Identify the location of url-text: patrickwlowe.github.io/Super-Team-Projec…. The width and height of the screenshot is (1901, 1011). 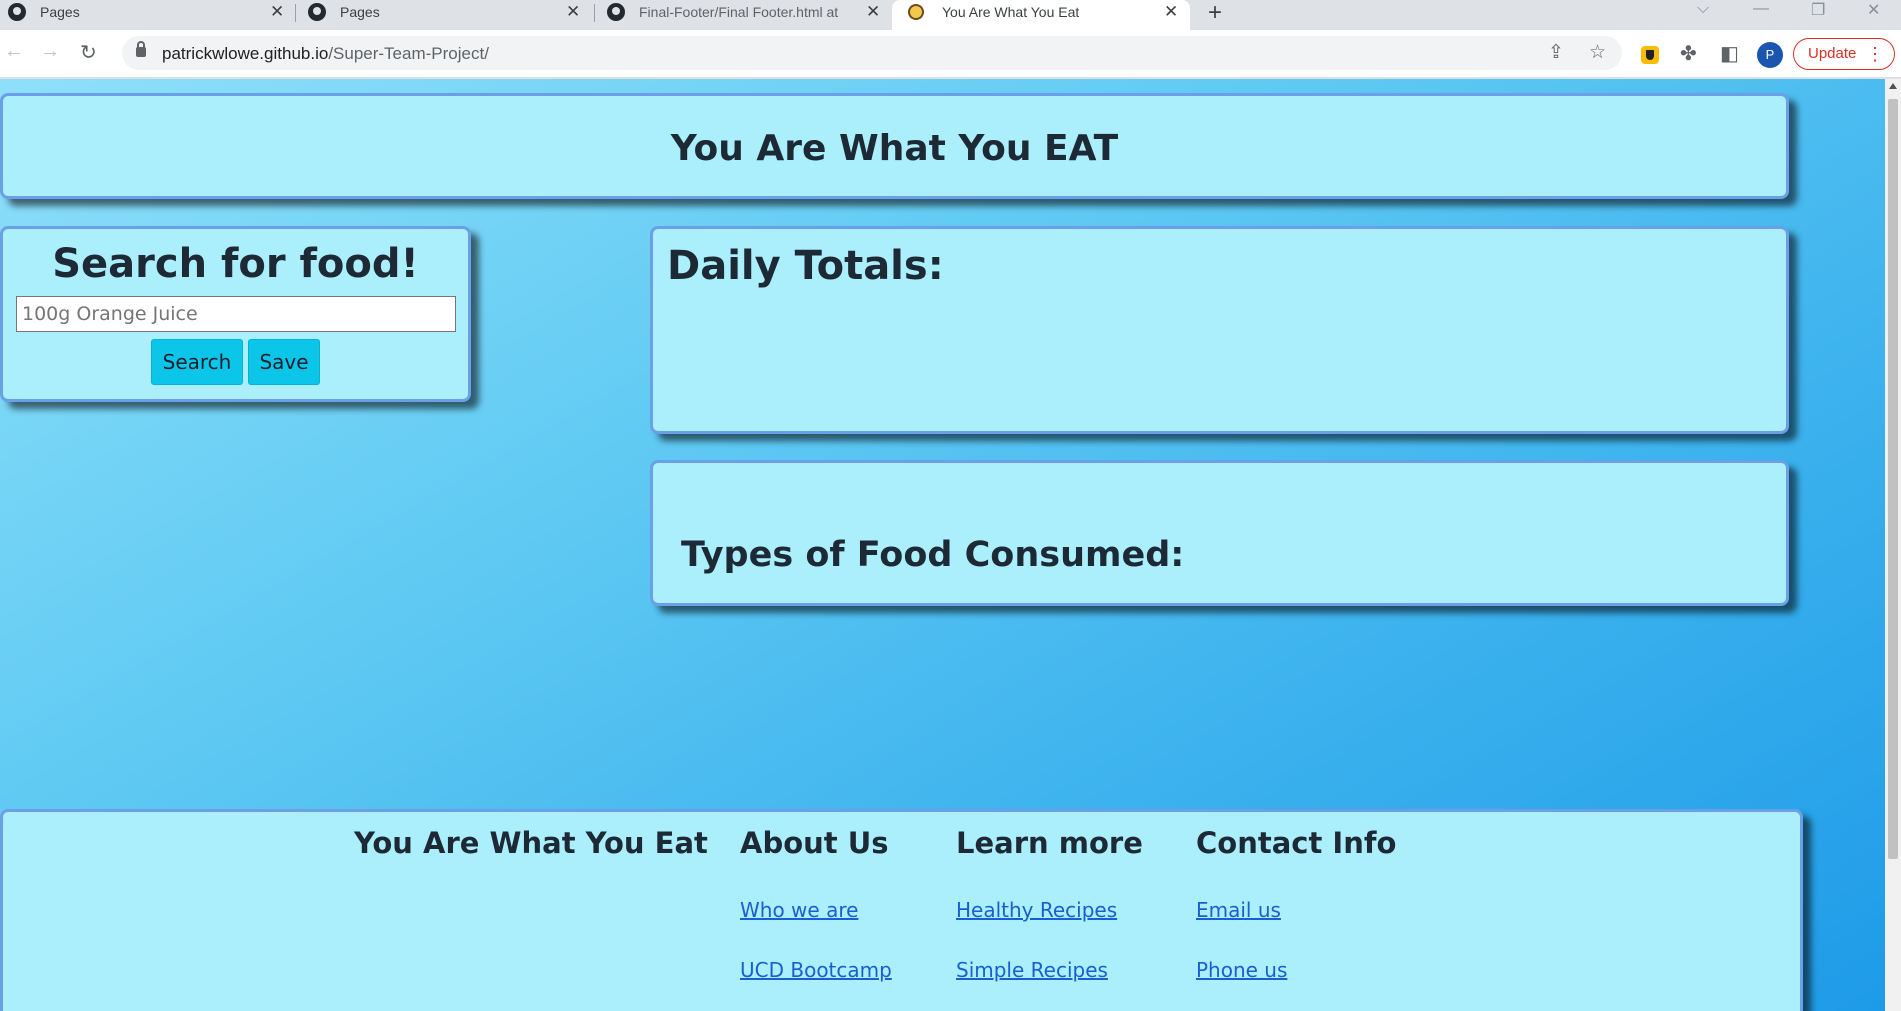
(325, 54).